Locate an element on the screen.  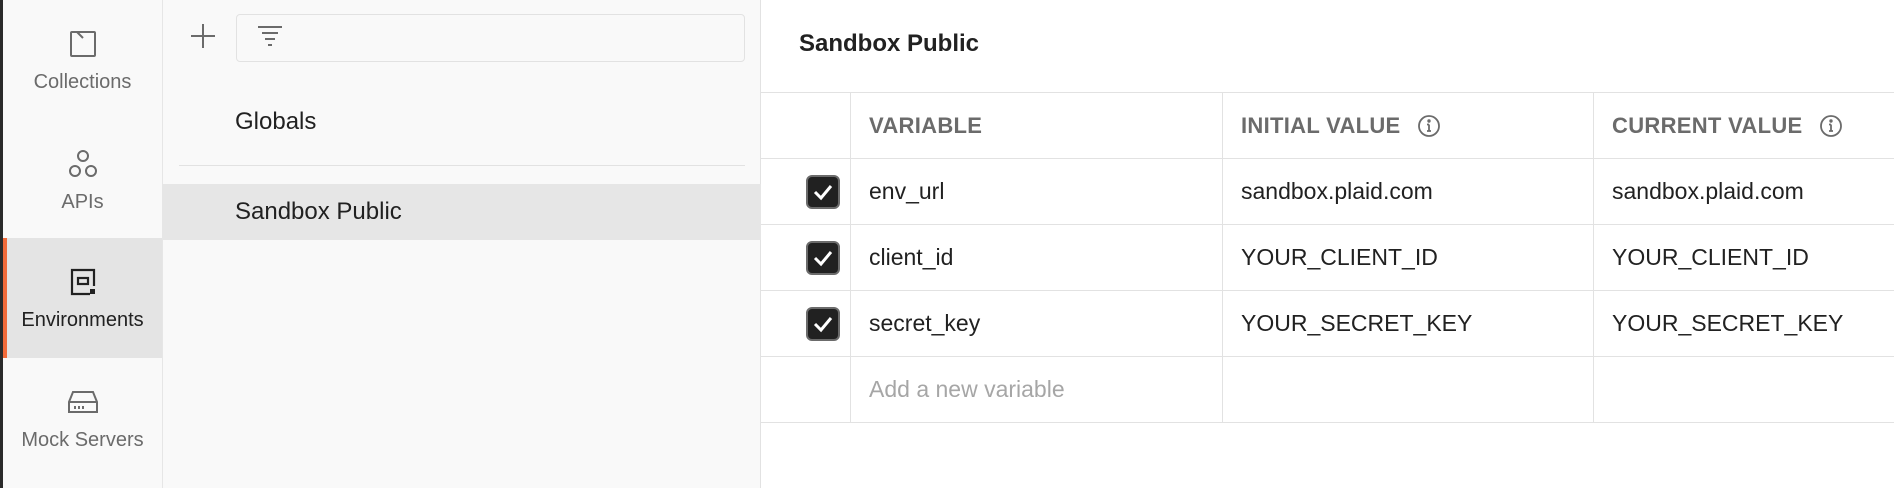
environments-icon is located at coordinates (83, 282).